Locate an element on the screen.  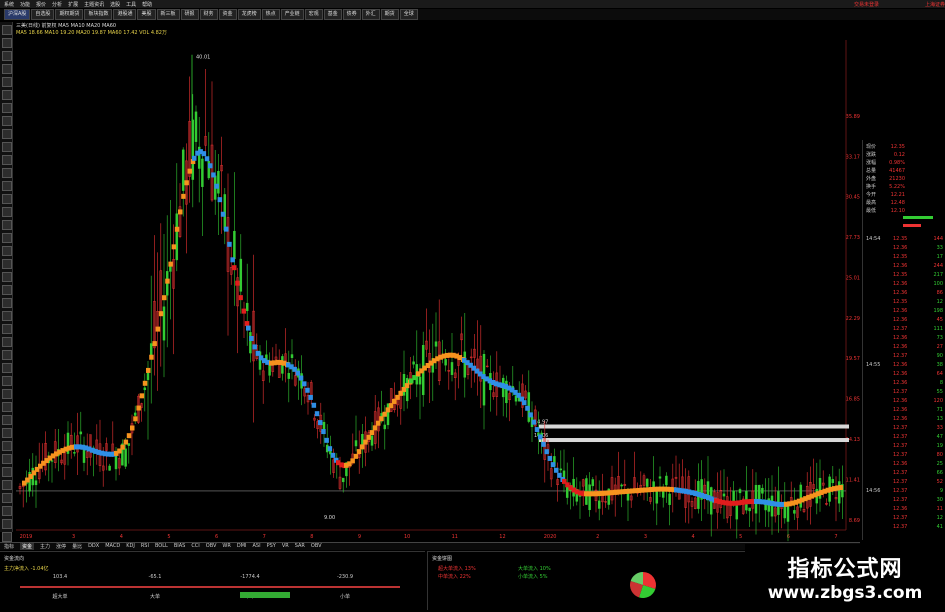
indicator-tab: MACD is located at coordinates (112, 546).